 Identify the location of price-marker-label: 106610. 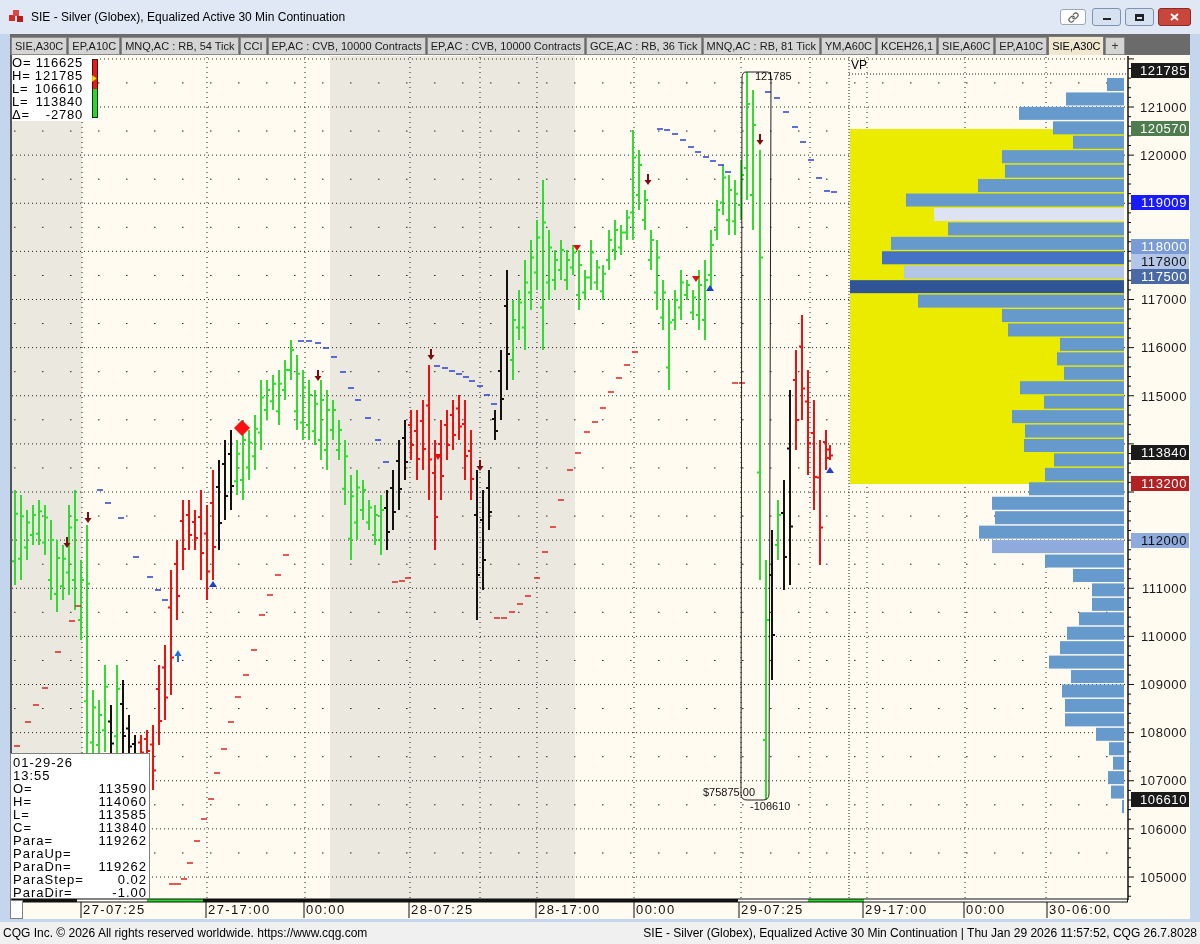
(1160, 799).